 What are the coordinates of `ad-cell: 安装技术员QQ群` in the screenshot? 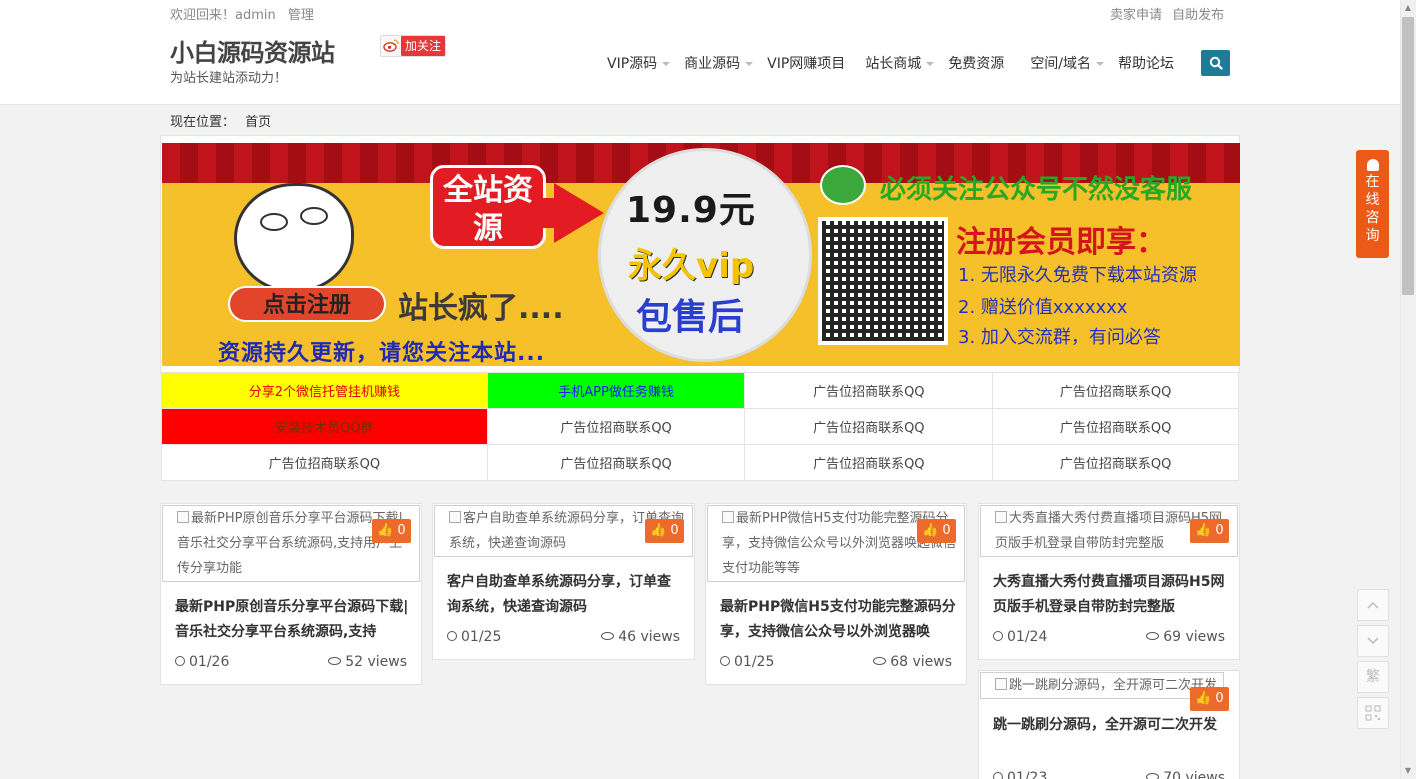 It's located at (324, 426).